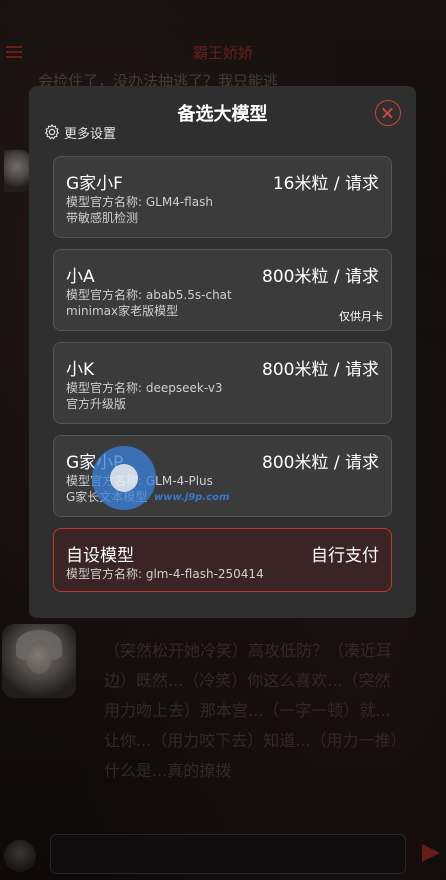 The height and width of the screenshot is (880, 446). What do you see at coordinates (165, 574) in the screenshot?
I see `model-official-name: 模型官方名称: glm-4-flash-250414` at bounding box center [165, 574].